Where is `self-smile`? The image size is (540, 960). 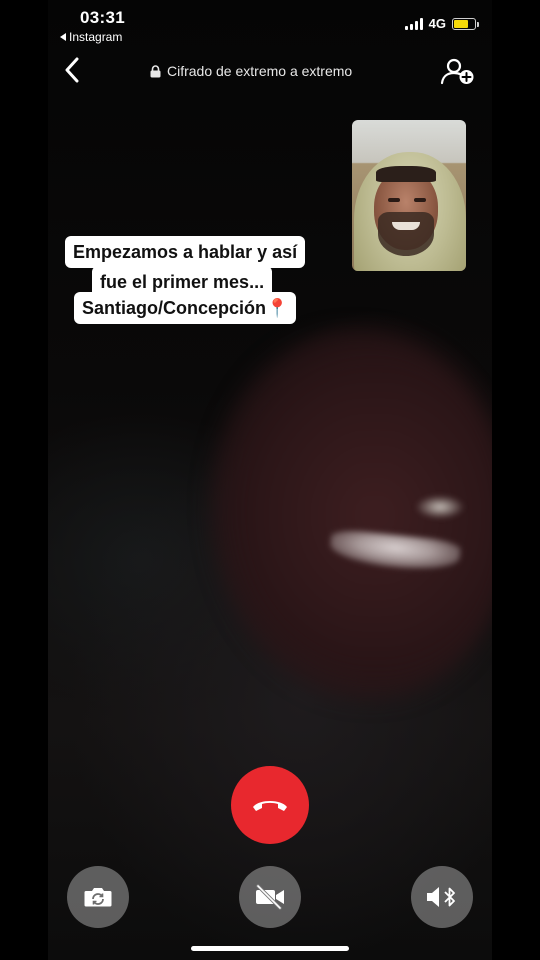 self-smile is located at coordinates (406, 226).